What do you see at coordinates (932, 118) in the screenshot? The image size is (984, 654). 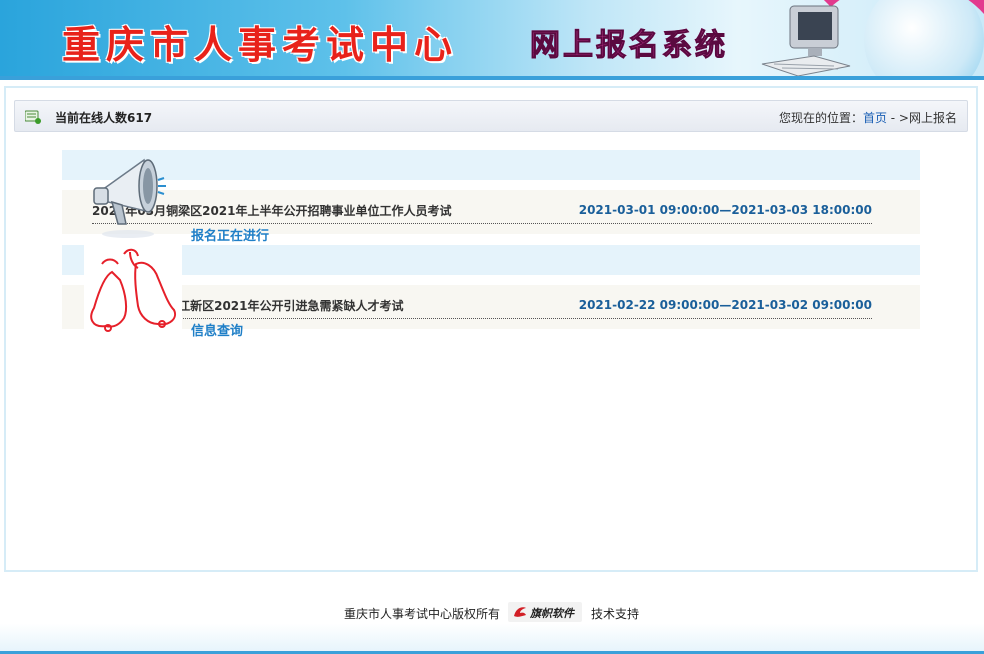 I see `breadcrumb-current: 网上报名` at bounding box center [932, 118].